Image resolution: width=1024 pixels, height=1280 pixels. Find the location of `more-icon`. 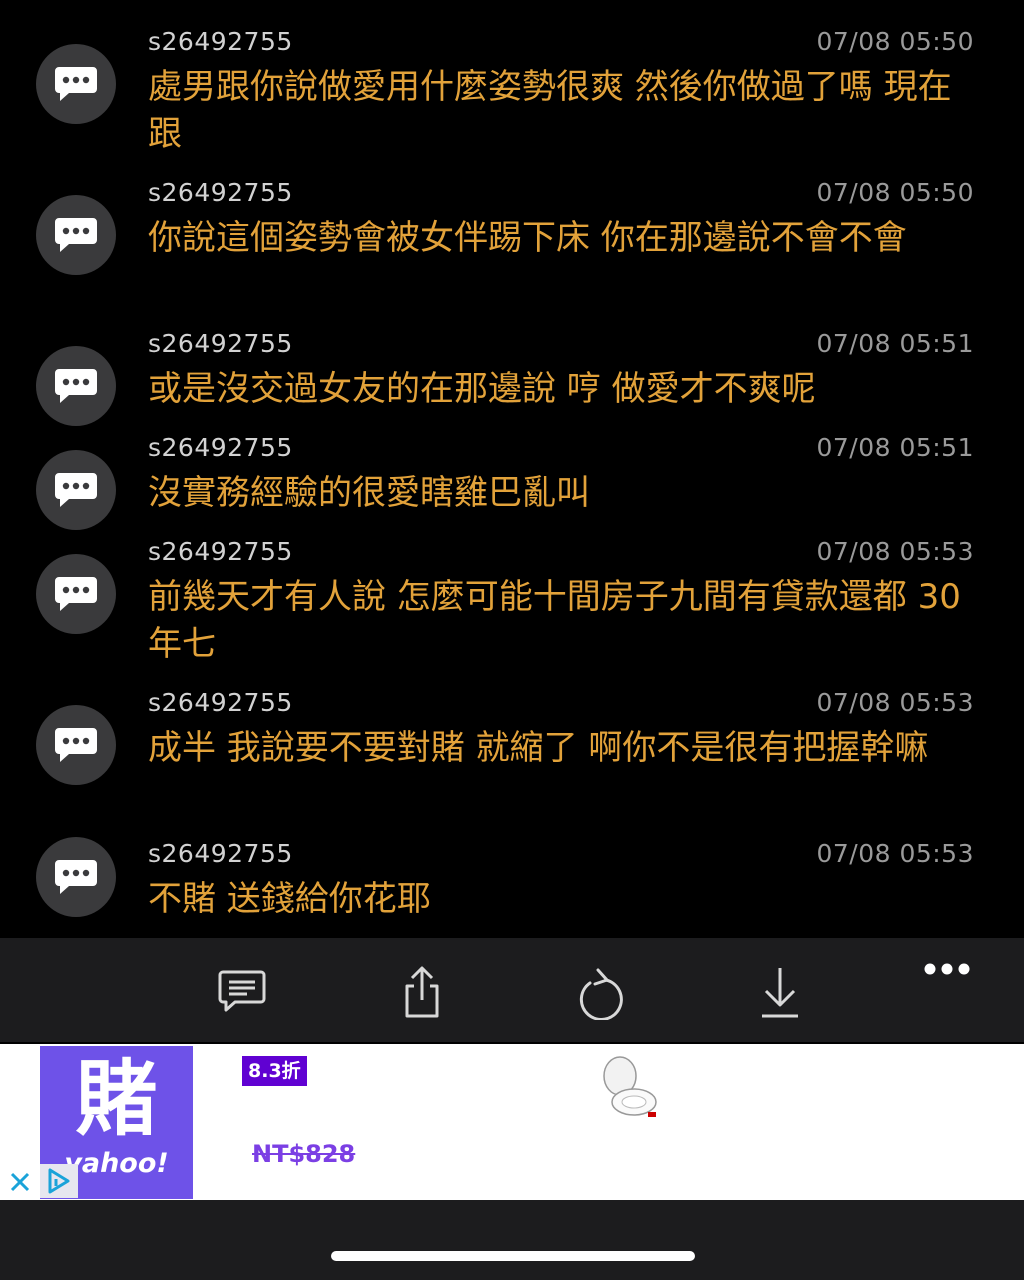

more-icon is located at coordinates (947, 969).